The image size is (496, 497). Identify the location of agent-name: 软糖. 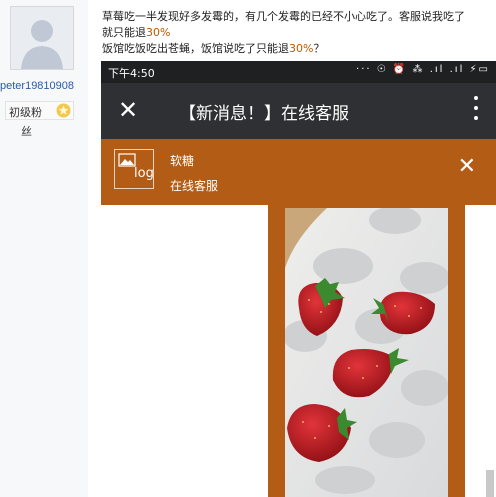
(182, 161).